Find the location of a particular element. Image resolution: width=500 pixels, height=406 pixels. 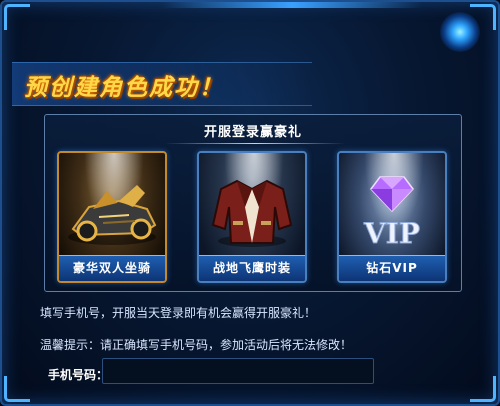

rewards-heading: 开服登录赢豪礼 is located at coordinates (252, 132).